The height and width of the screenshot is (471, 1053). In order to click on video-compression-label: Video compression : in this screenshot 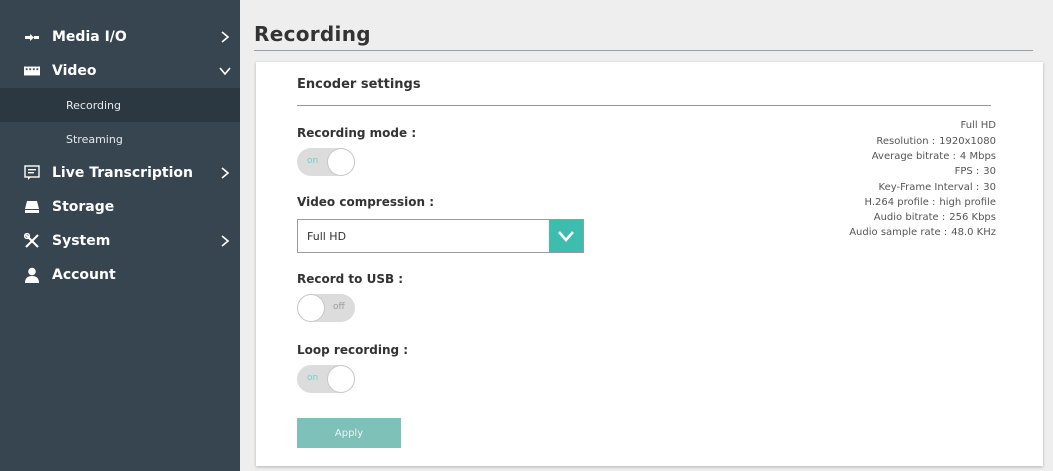, I will do `click(366, 202)`.